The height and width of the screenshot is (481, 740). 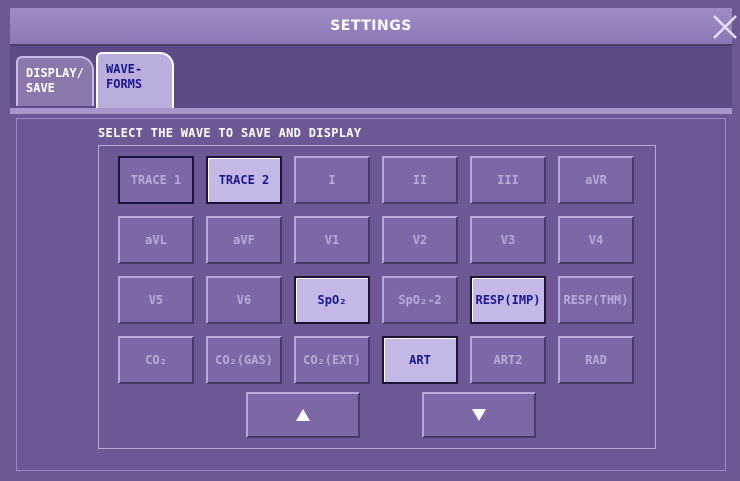 I want to click on wave-button-avr: aVR, so click(x=596, y=180).